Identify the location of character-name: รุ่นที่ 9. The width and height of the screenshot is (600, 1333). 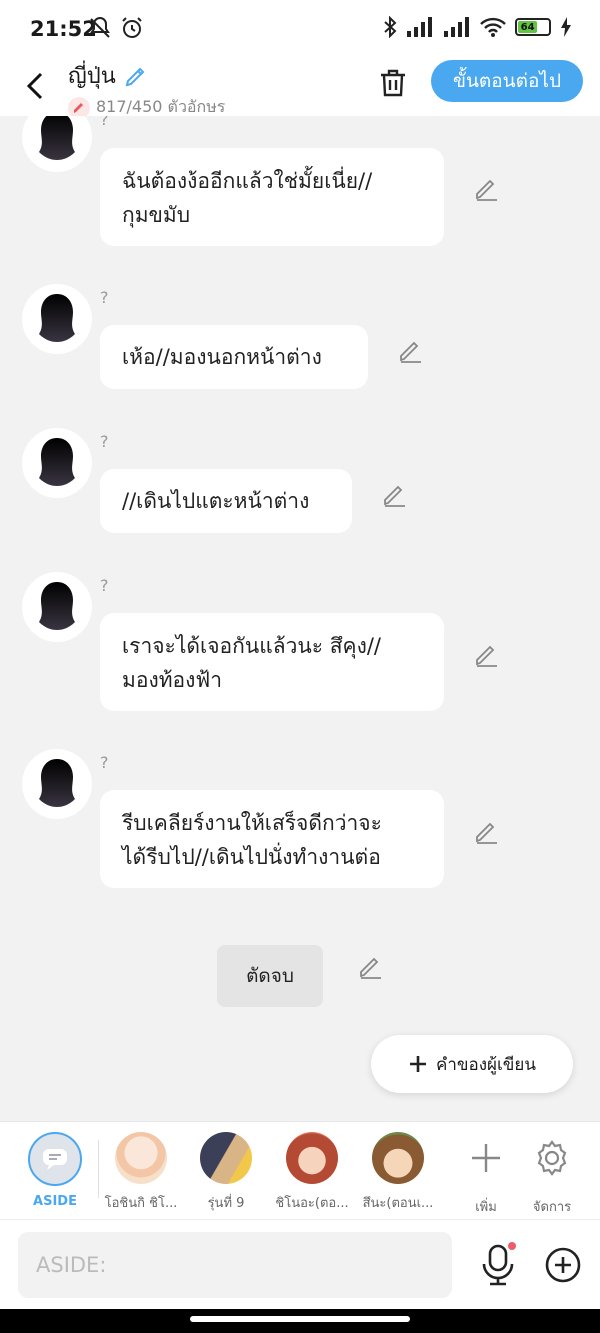
(226, 1203).